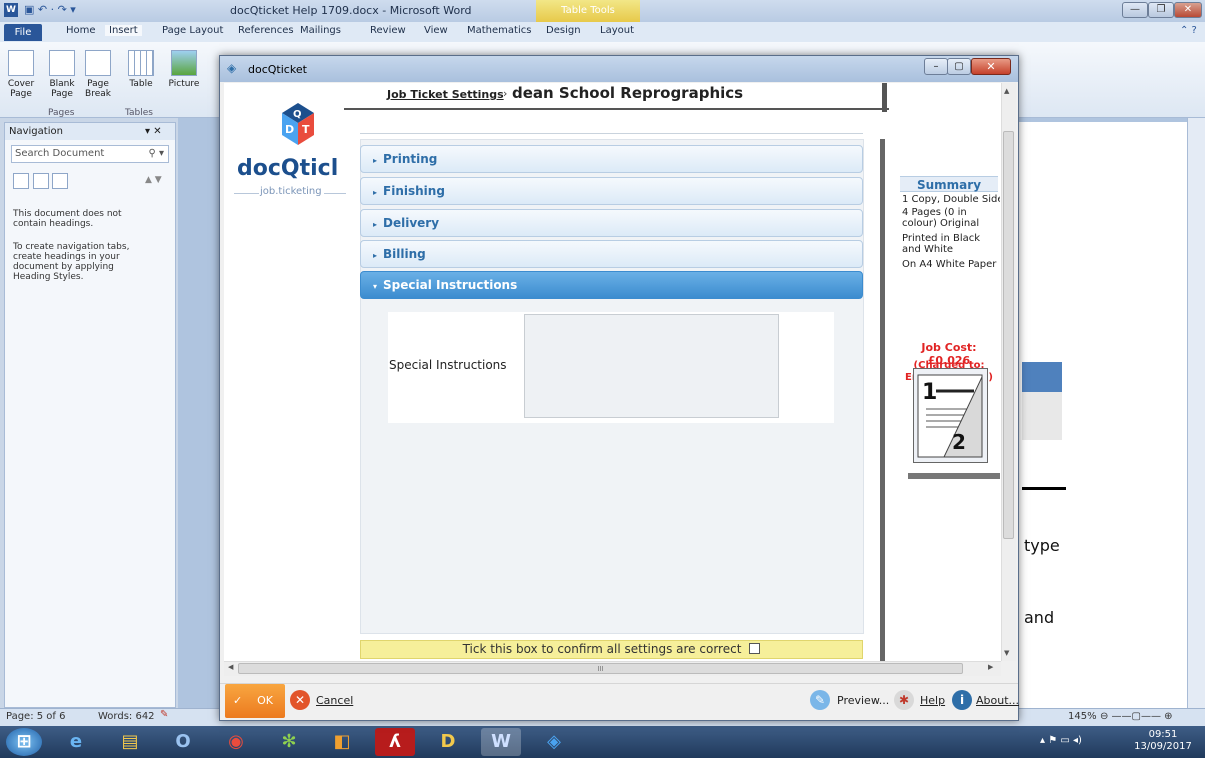 Image resolution: width=1205 pixels, height=758 pixels. I want to click on cancel-button: Cancel, so click(334, 700).